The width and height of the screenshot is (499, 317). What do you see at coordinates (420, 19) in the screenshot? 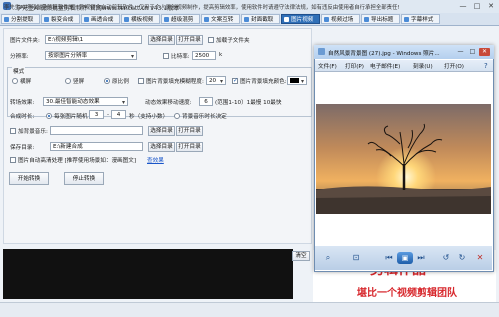
I see `tab-subtitle-style: 字幕样式` at bounding box center [420, 19].